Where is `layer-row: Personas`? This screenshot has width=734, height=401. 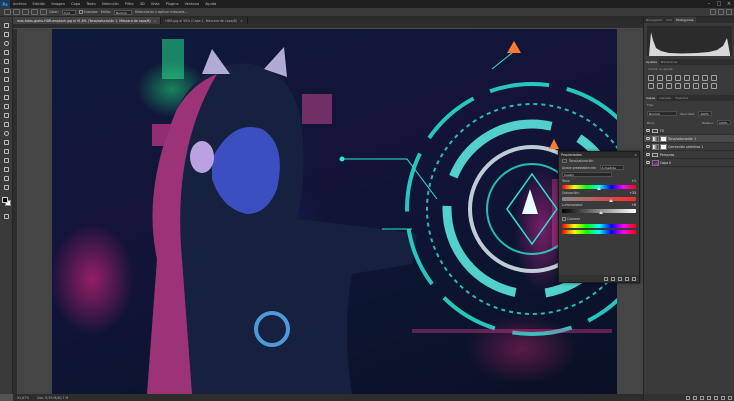
layer-row: Personas is located at coordinates (689, 155).